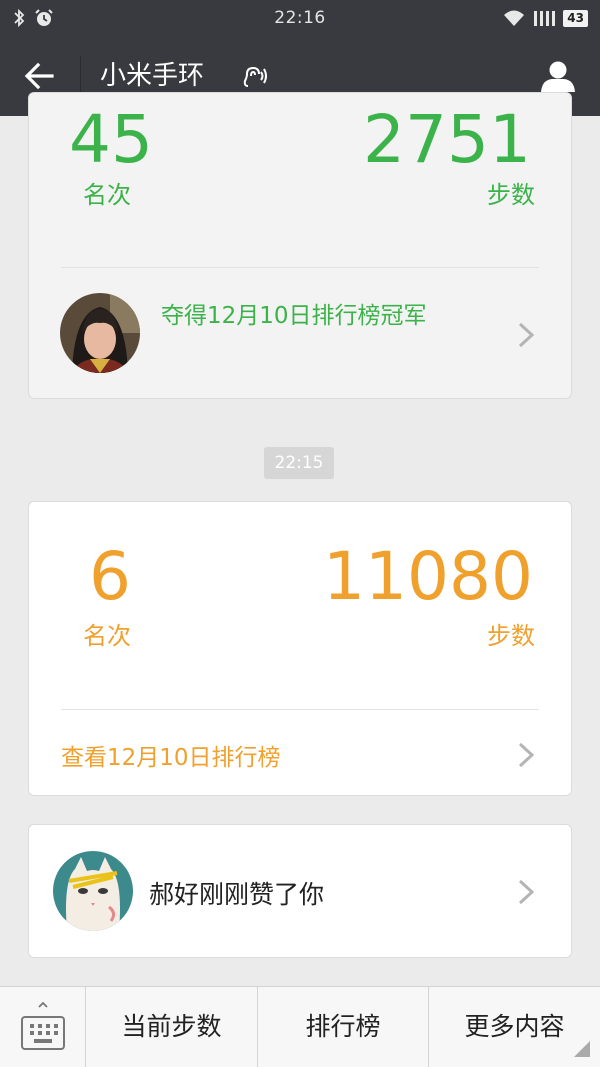 The width and height of the screenshot is (600, 1067). I want to click on signal-icon, so click(545, 18).